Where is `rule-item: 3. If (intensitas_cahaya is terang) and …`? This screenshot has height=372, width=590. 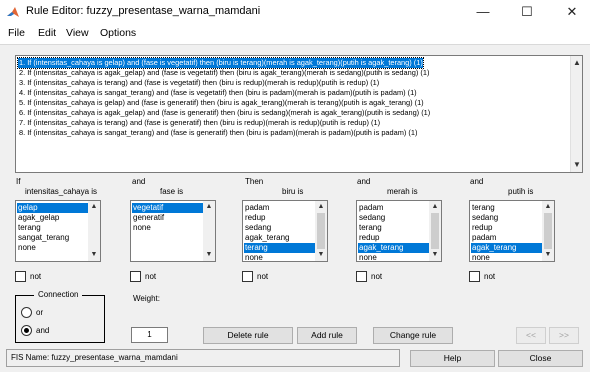
rule-item: 3. If (intensitas_cahaya is terang) and … is located at coordinates (198, 83).